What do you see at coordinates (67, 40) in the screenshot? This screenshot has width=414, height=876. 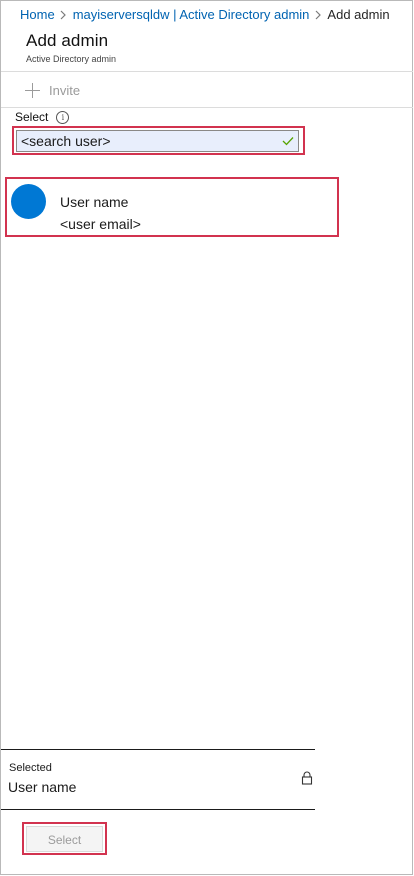 I see `page-title: Add admin` at bounding box center [67, 40].